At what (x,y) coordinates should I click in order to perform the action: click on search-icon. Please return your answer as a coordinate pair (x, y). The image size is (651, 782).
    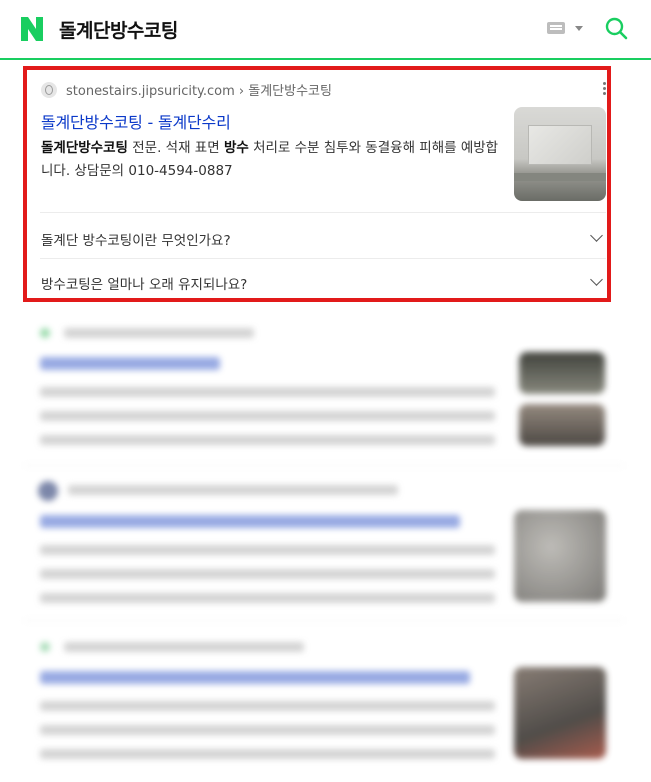
    Looking at the image, I should click on (616, 28).